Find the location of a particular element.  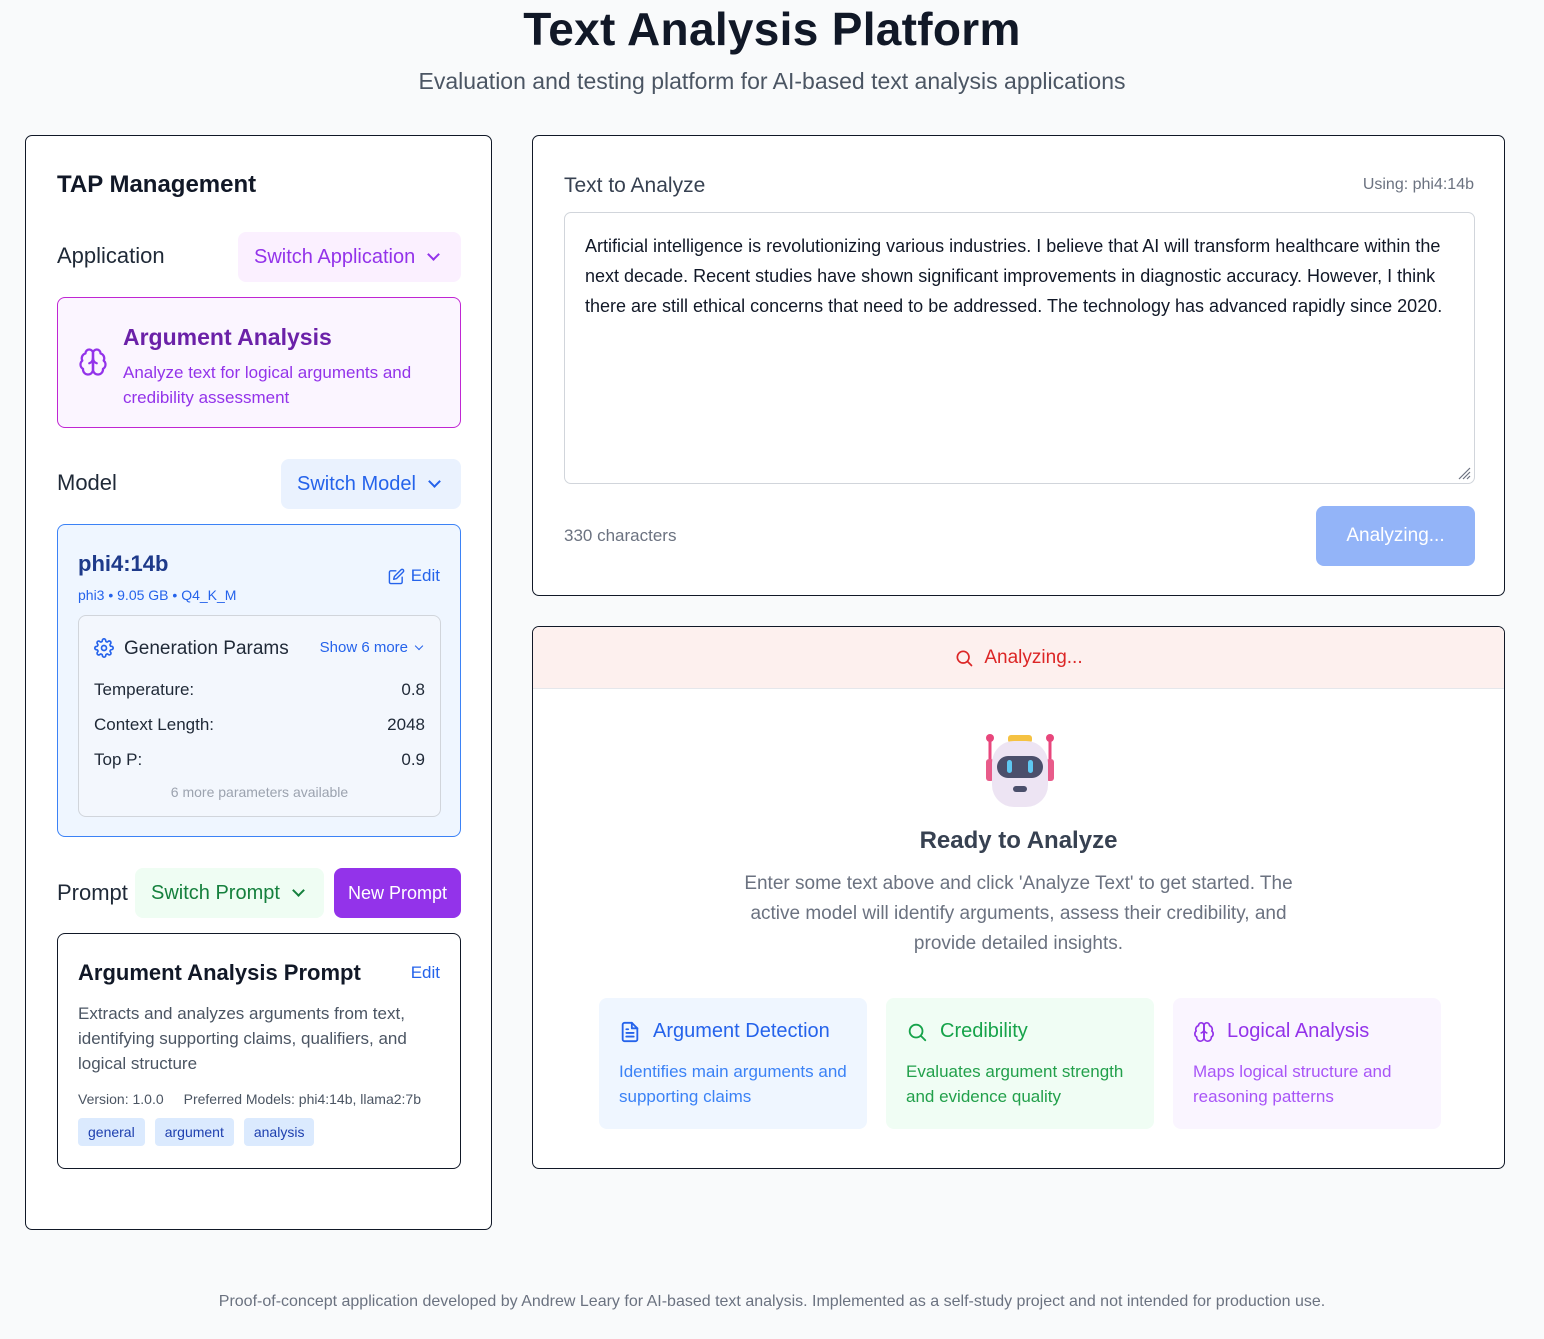

feature-title: Logical Analysis is located at coordinates (1298, 1031).